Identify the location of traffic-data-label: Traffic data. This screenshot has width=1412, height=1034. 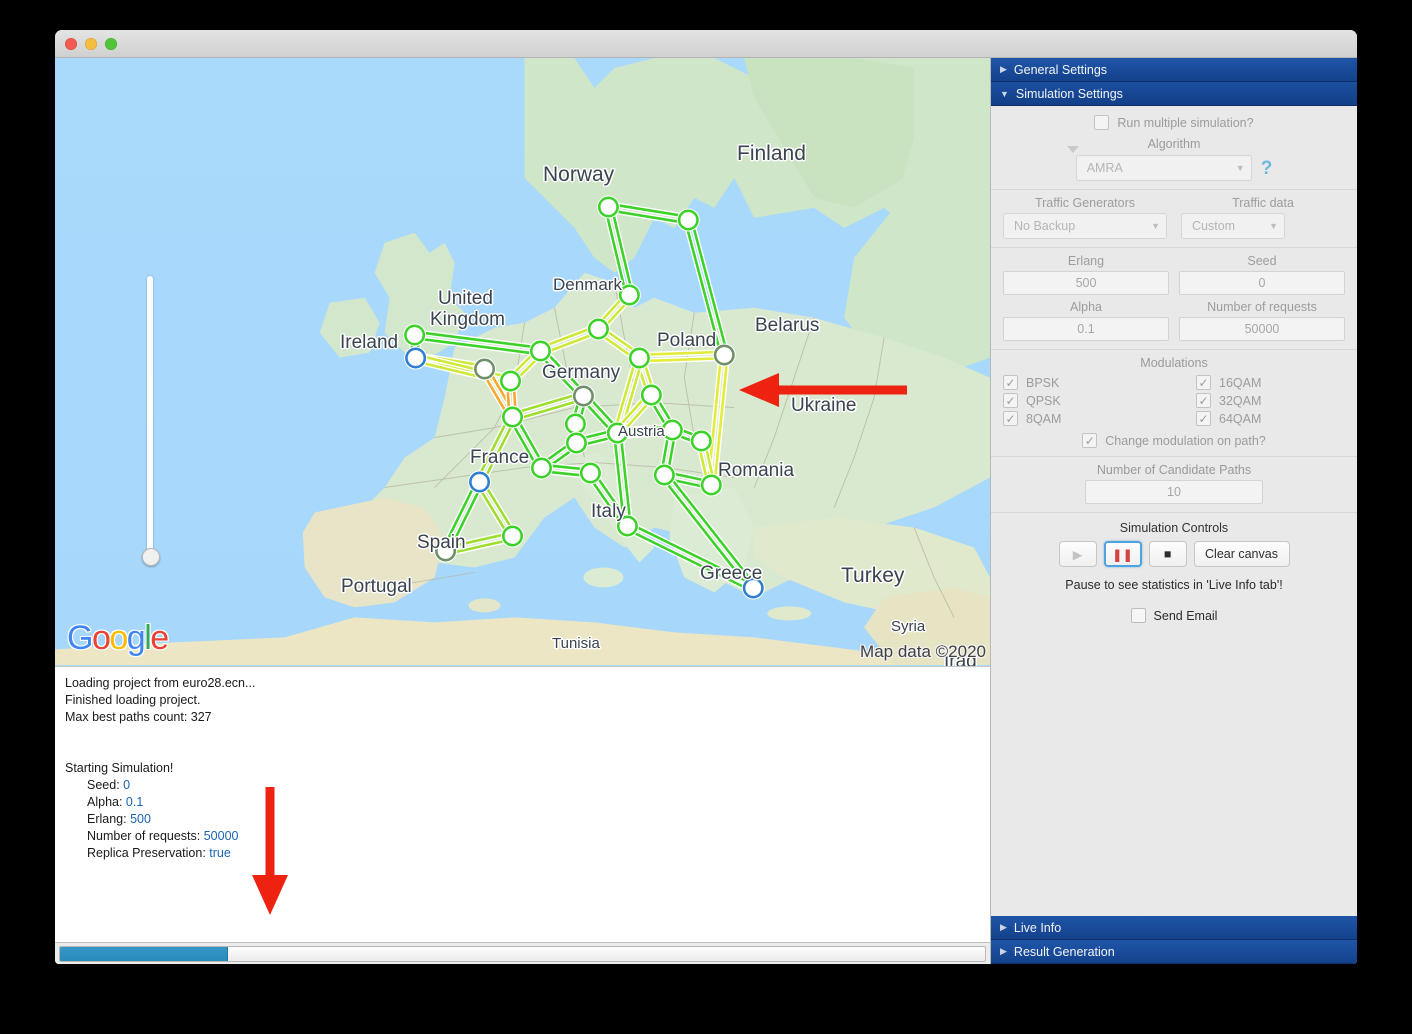
(1263, 203).